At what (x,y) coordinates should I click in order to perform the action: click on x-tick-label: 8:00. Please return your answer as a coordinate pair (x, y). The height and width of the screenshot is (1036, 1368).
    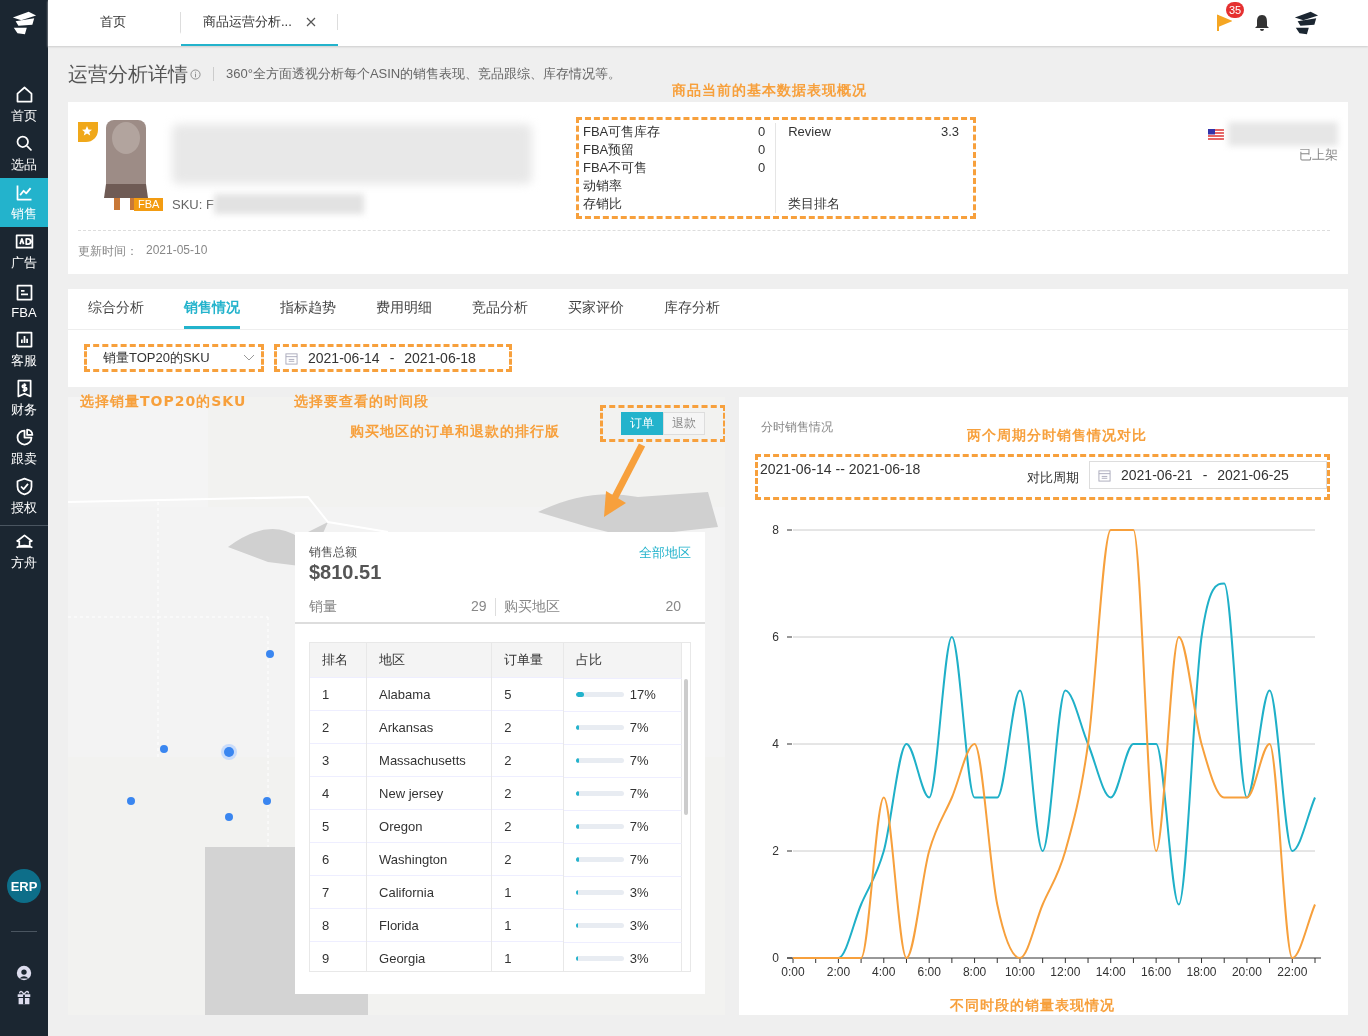
    Looking at the image, I should click on (974, 972).